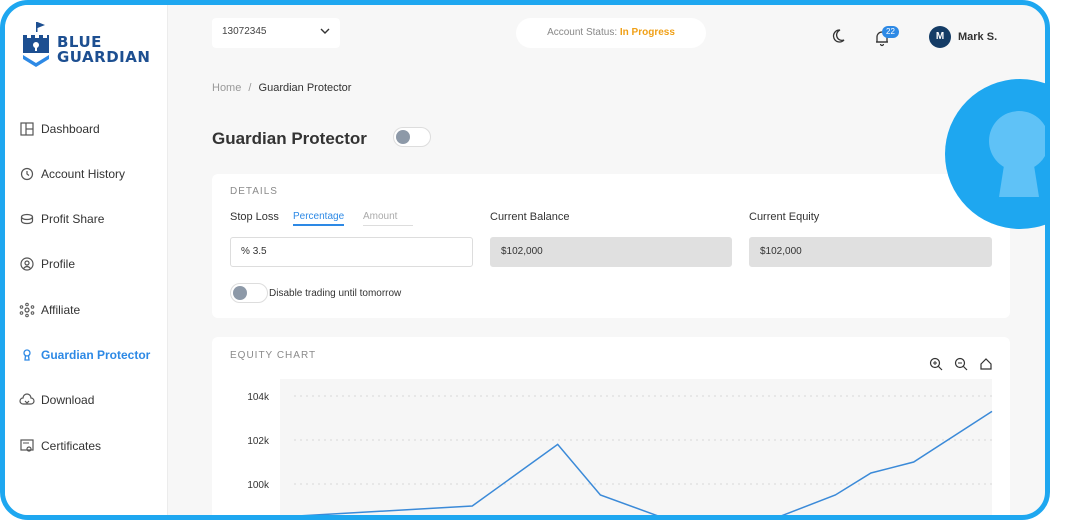 The height and width of the screenshot is (520, 1088). I want to click on account-number: 13072345, so click(244, 31).